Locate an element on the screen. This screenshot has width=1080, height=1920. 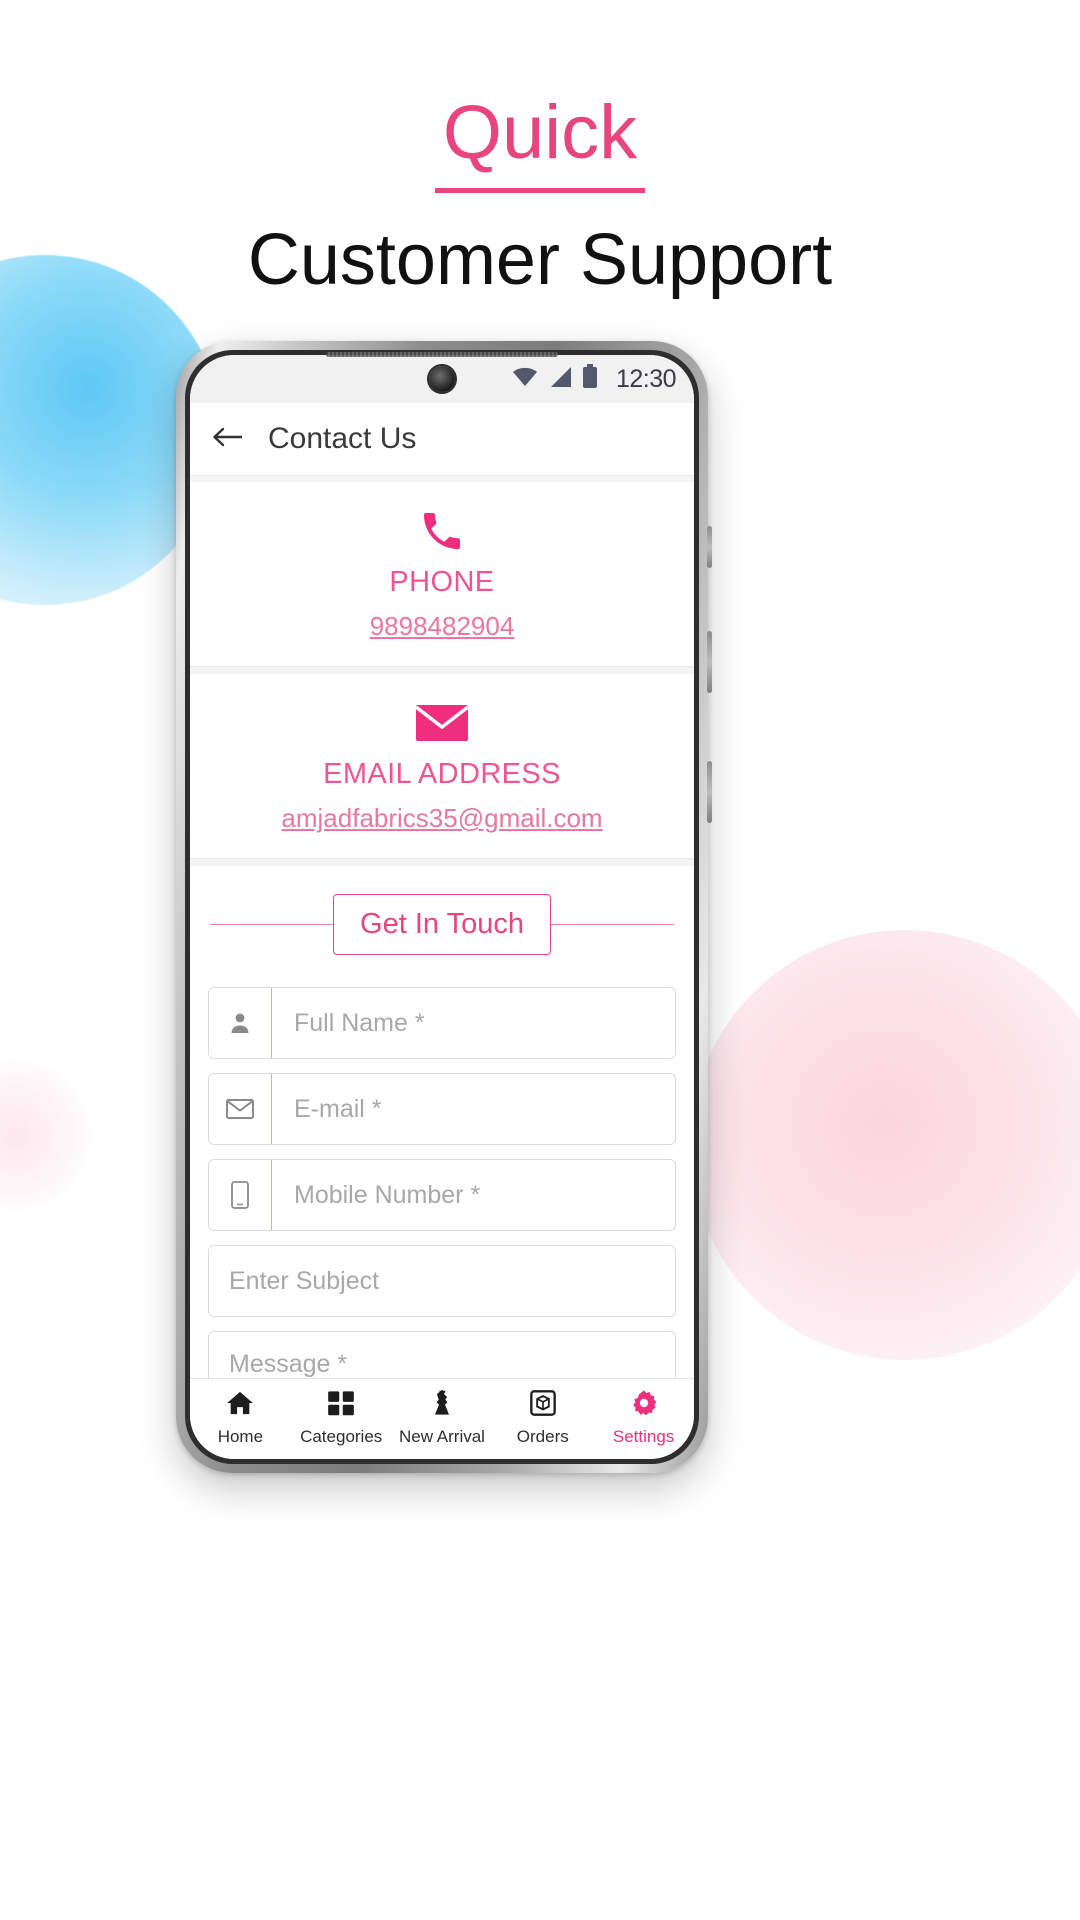
mobile-icon is located at coordinates (240, 1195).